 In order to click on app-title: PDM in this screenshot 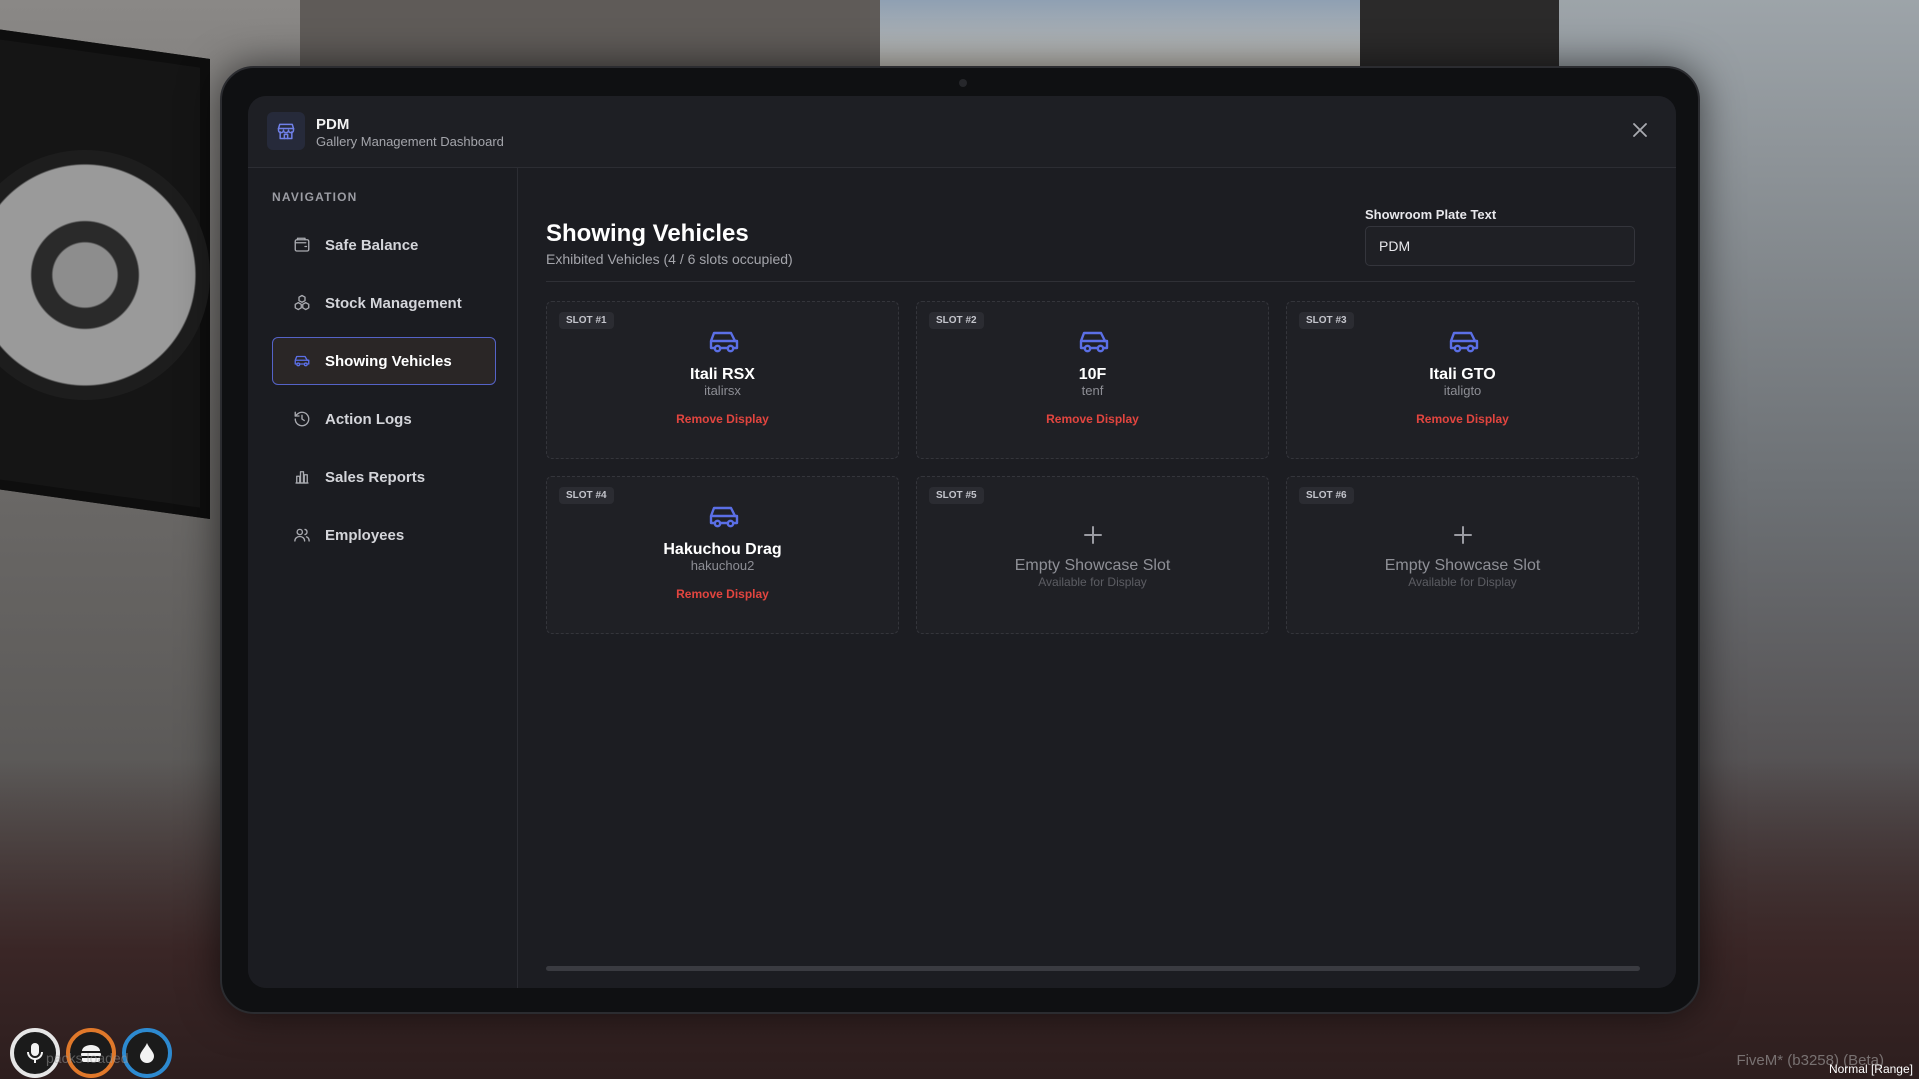, I will do `click(333, 124)`.